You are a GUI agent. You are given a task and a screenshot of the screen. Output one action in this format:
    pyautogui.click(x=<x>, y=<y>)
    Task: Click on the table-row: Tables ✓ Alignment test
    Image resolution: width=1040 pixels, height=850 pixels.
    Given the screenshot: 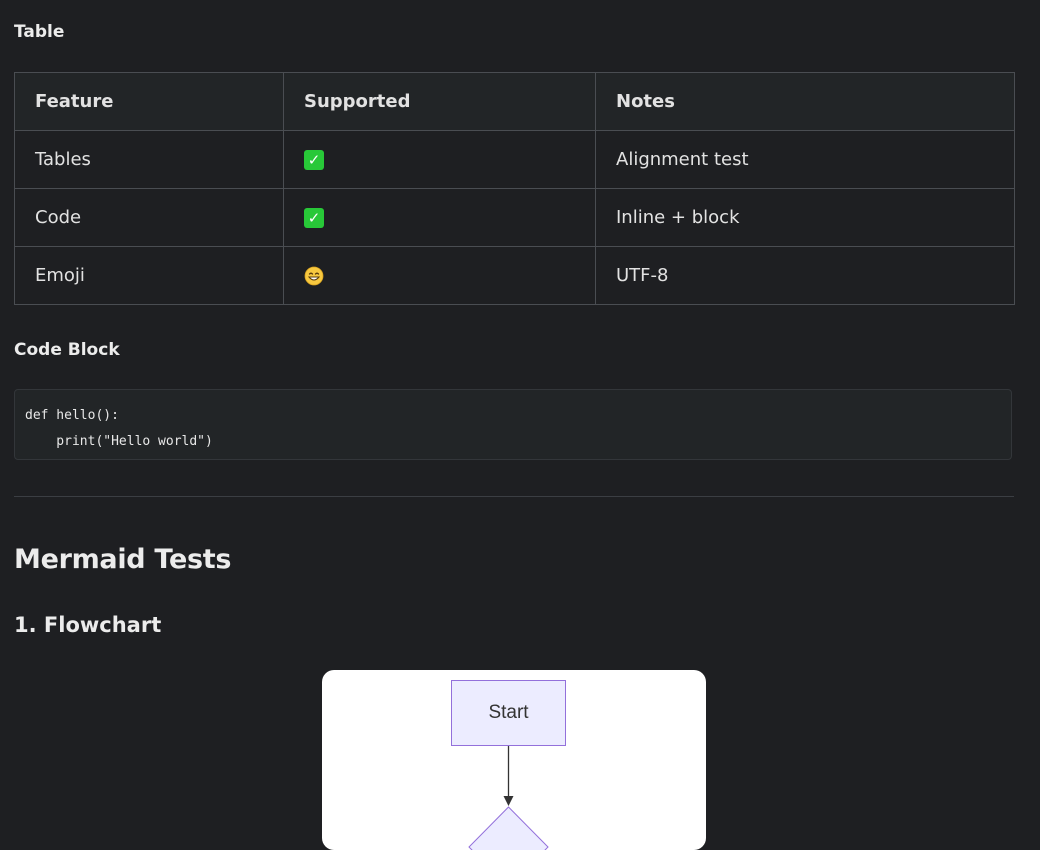 What is the action you would take?
    pyautogui.click(x=514, y=159)
    